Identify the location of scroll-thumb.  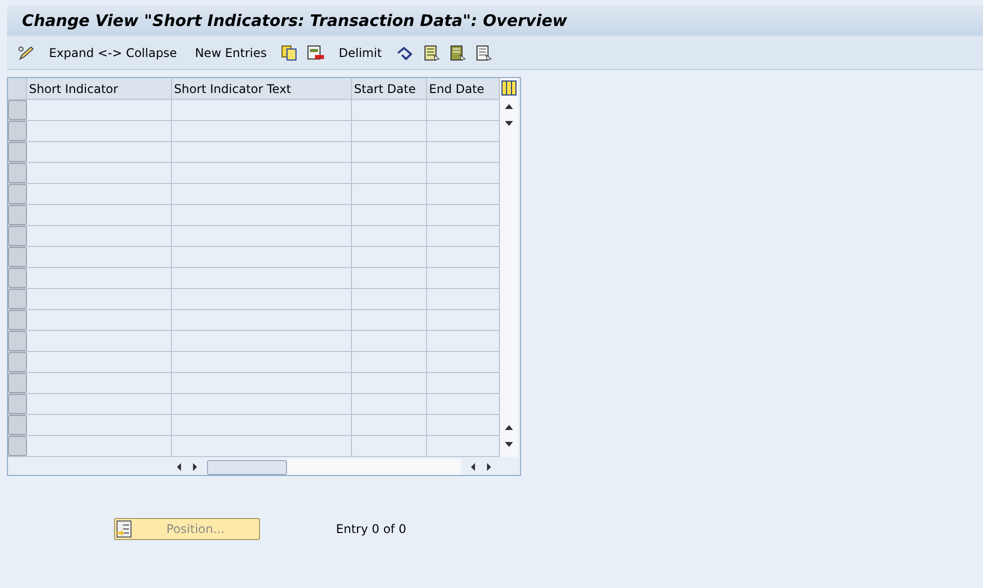
(247, 467).